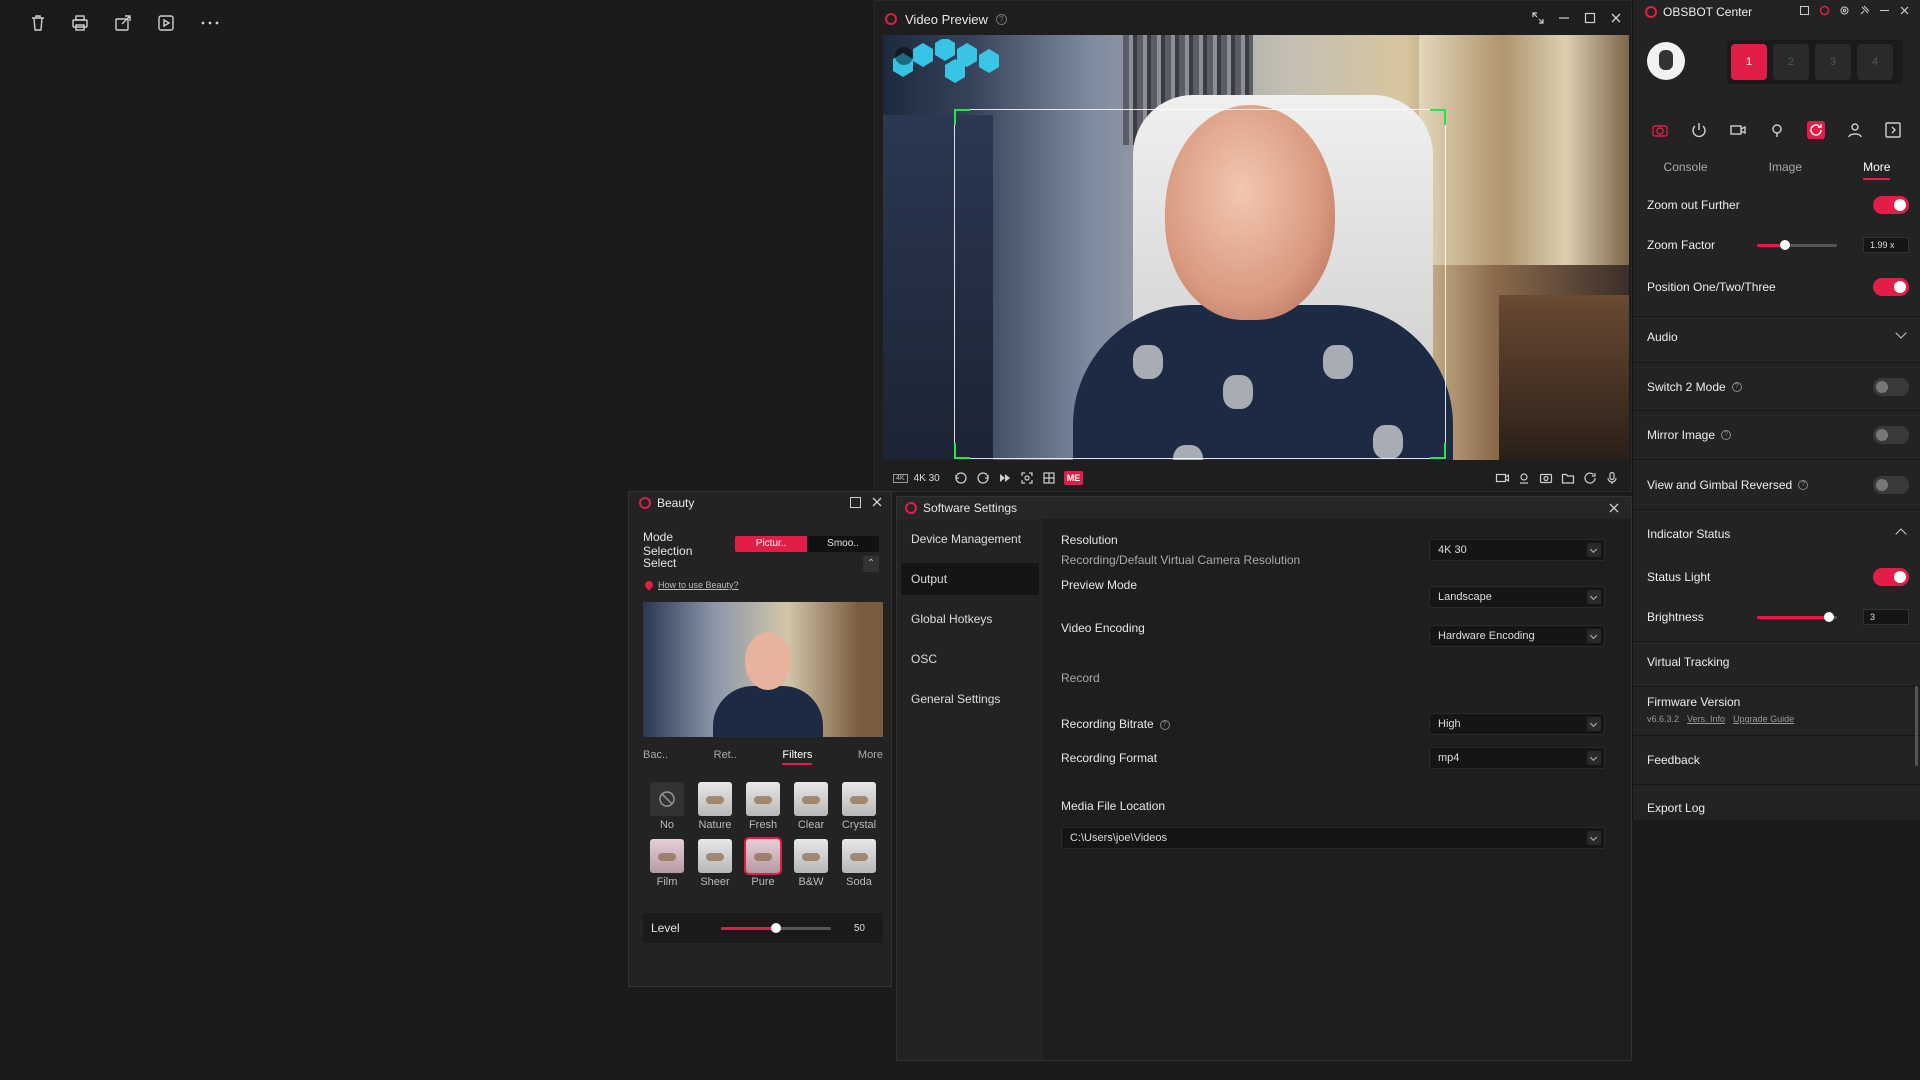 The image size is (1920, 1080). I want to click on maximize-icon, so click(1590, 18).